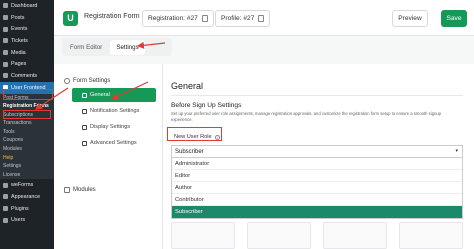 This screenshot has height=249, width=474. What do you see at coordinates (5, 197) in the screenshot?
I see `appearance-icon` at bounding box center [5, 197].